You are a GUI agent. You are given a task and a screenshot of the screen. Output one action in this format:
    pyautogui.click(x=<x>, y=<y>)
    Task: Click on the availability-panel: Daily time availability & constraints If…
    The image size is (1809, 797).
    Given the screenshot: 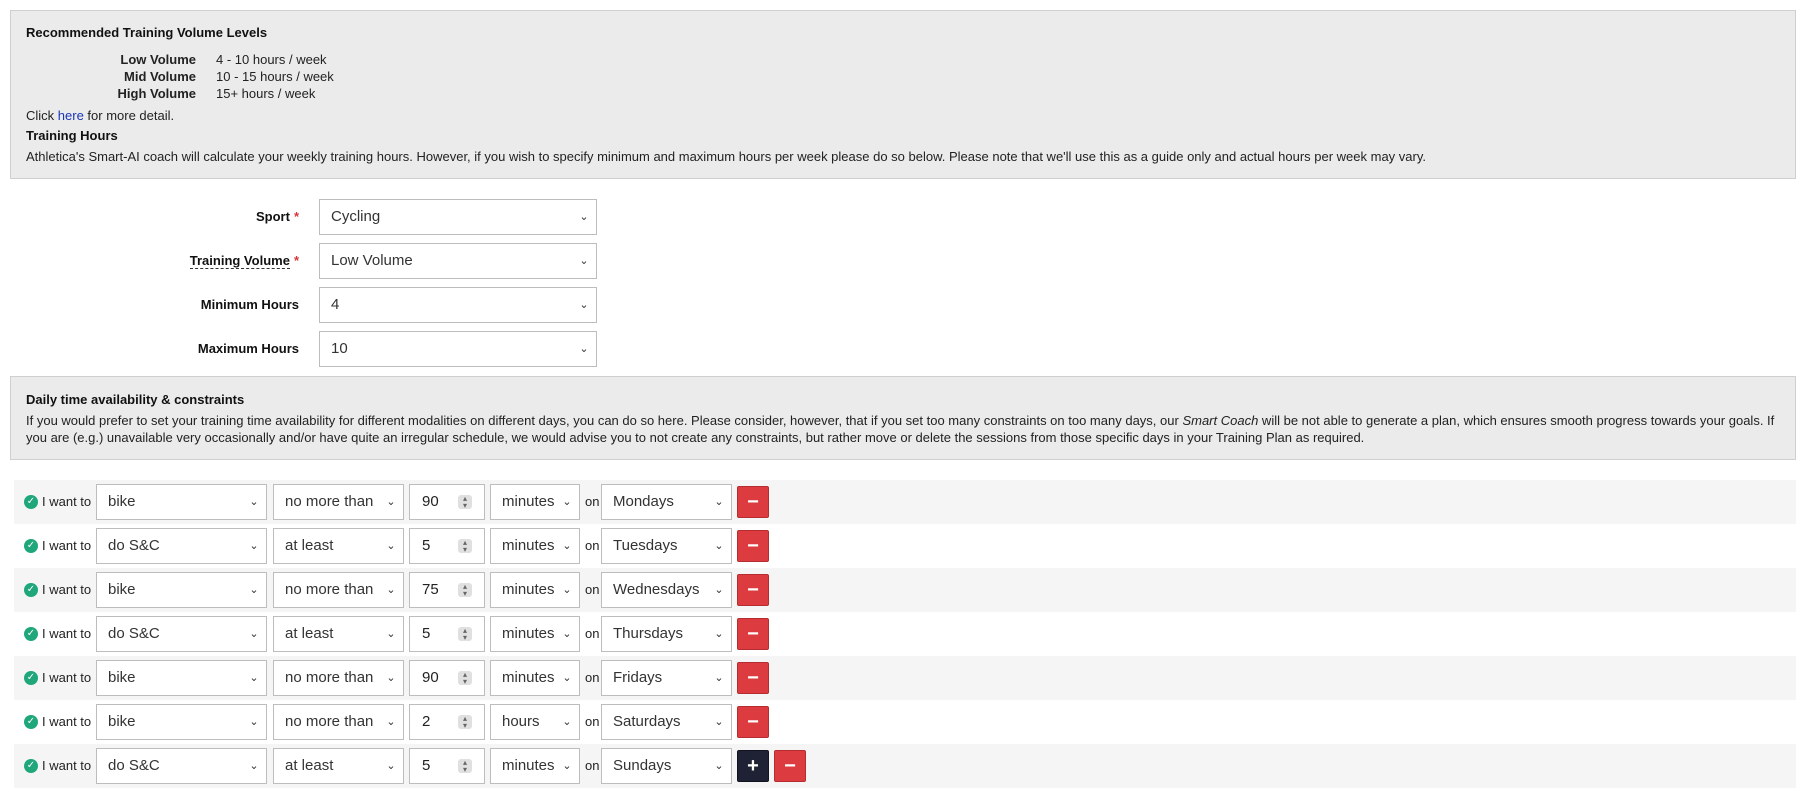 What is the action you would take?
    pyautogui.click(x=903, y=418)
    